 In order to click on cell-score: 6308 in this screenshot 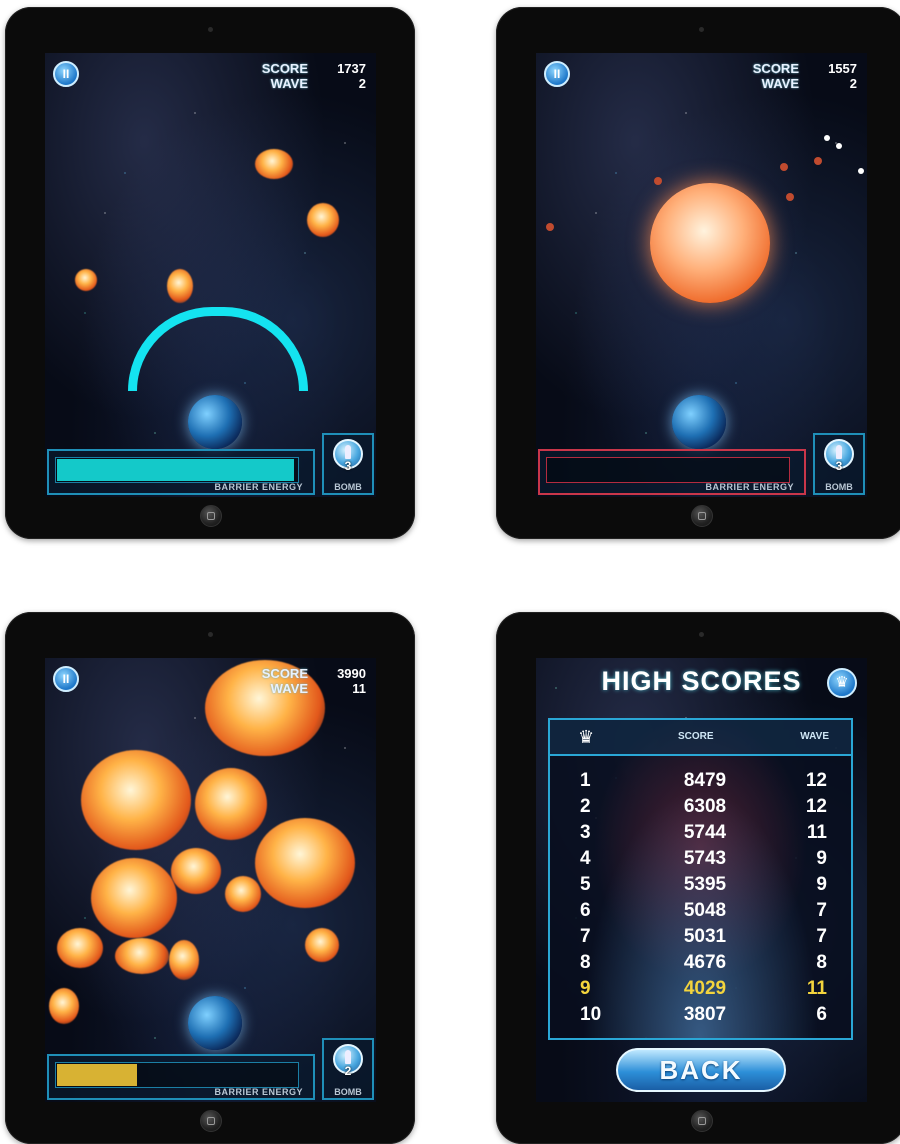, I will do `click(705, 806)`.